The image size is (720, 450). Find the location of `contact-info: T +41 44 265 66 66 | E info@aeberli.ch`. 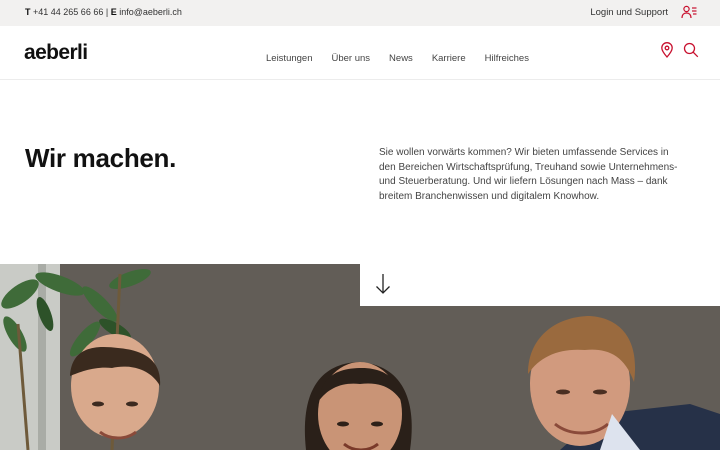

contact-info: T +41 44 265 66 66 | E info@aeberli.ch is located at coordinates (103, 12).